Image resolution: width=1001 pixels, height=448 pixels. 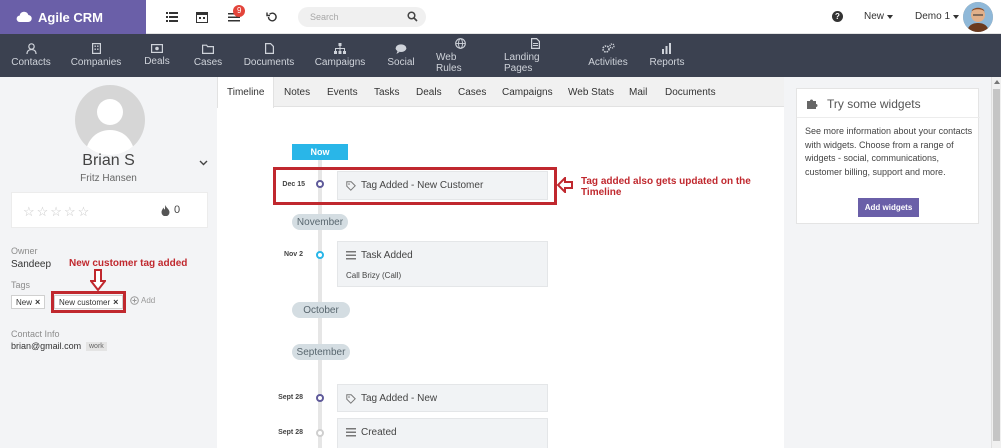 What do you see at coordinates (46, 346) in the screenshot?
I see `contact-email: brian@gmail.com` at bounding box center [46, 346].